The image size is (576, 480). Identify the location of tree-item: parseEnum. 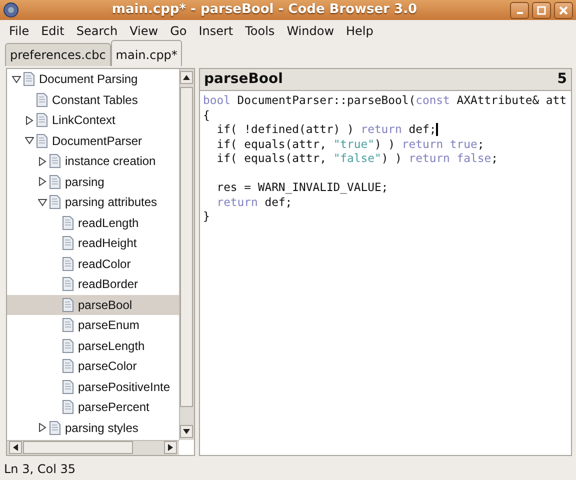
(93, 325).